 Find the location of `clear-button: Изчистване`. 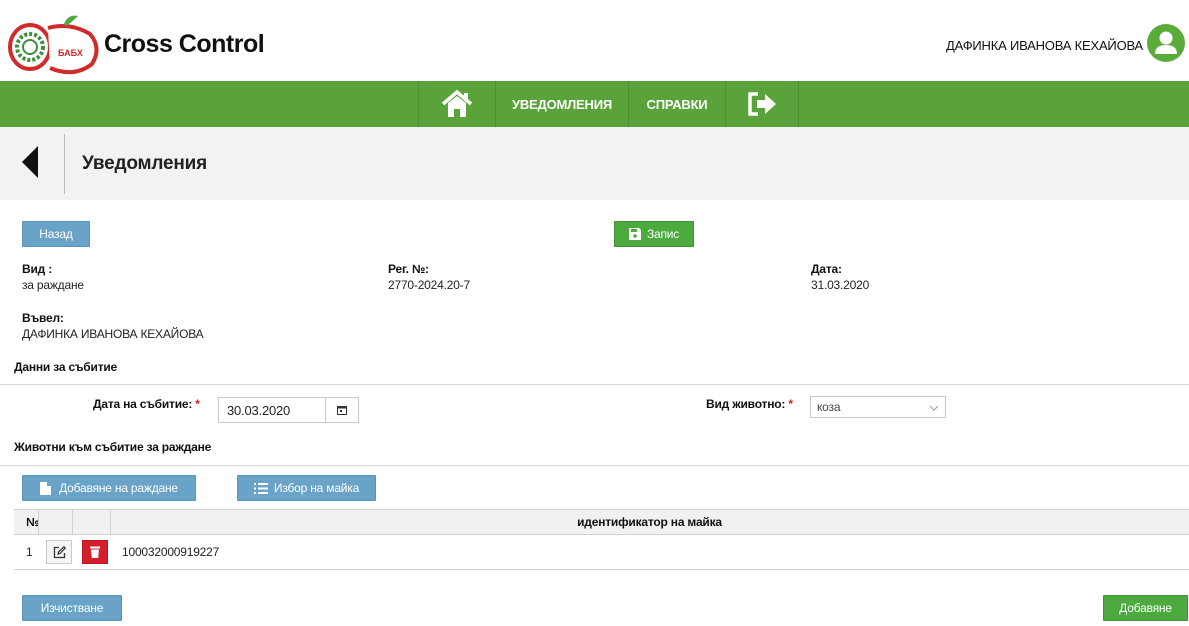

clear-button: Изчистване is located at coordinates (72, 608).